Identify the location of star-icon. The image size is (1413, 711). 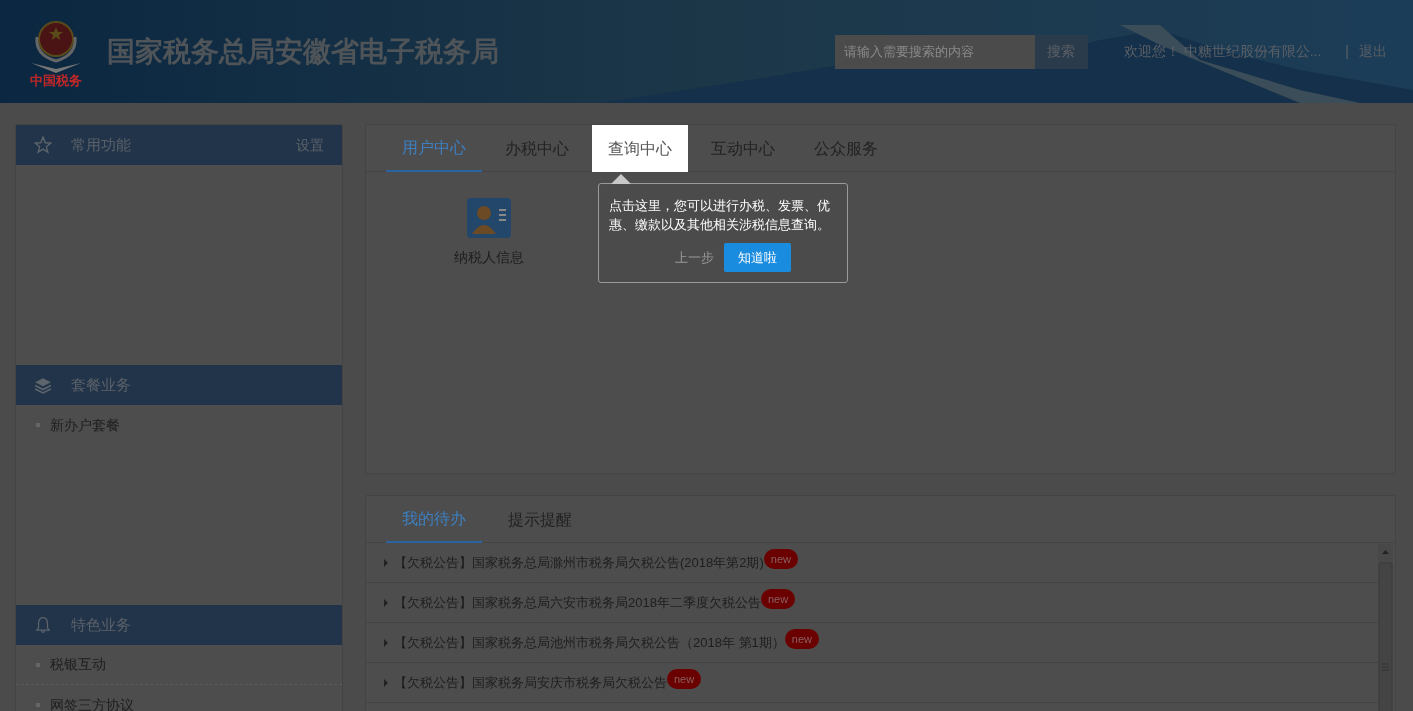
(43, 145).